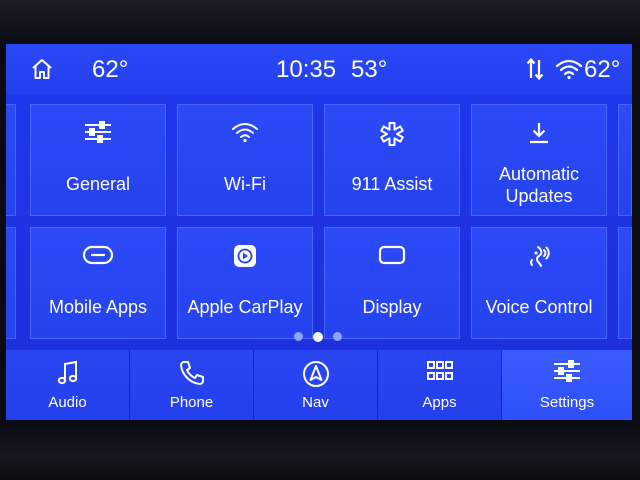 The image size is (640, 480). I want to click on tile-automatic-updates: Automatic Updates, so click(539, 160).